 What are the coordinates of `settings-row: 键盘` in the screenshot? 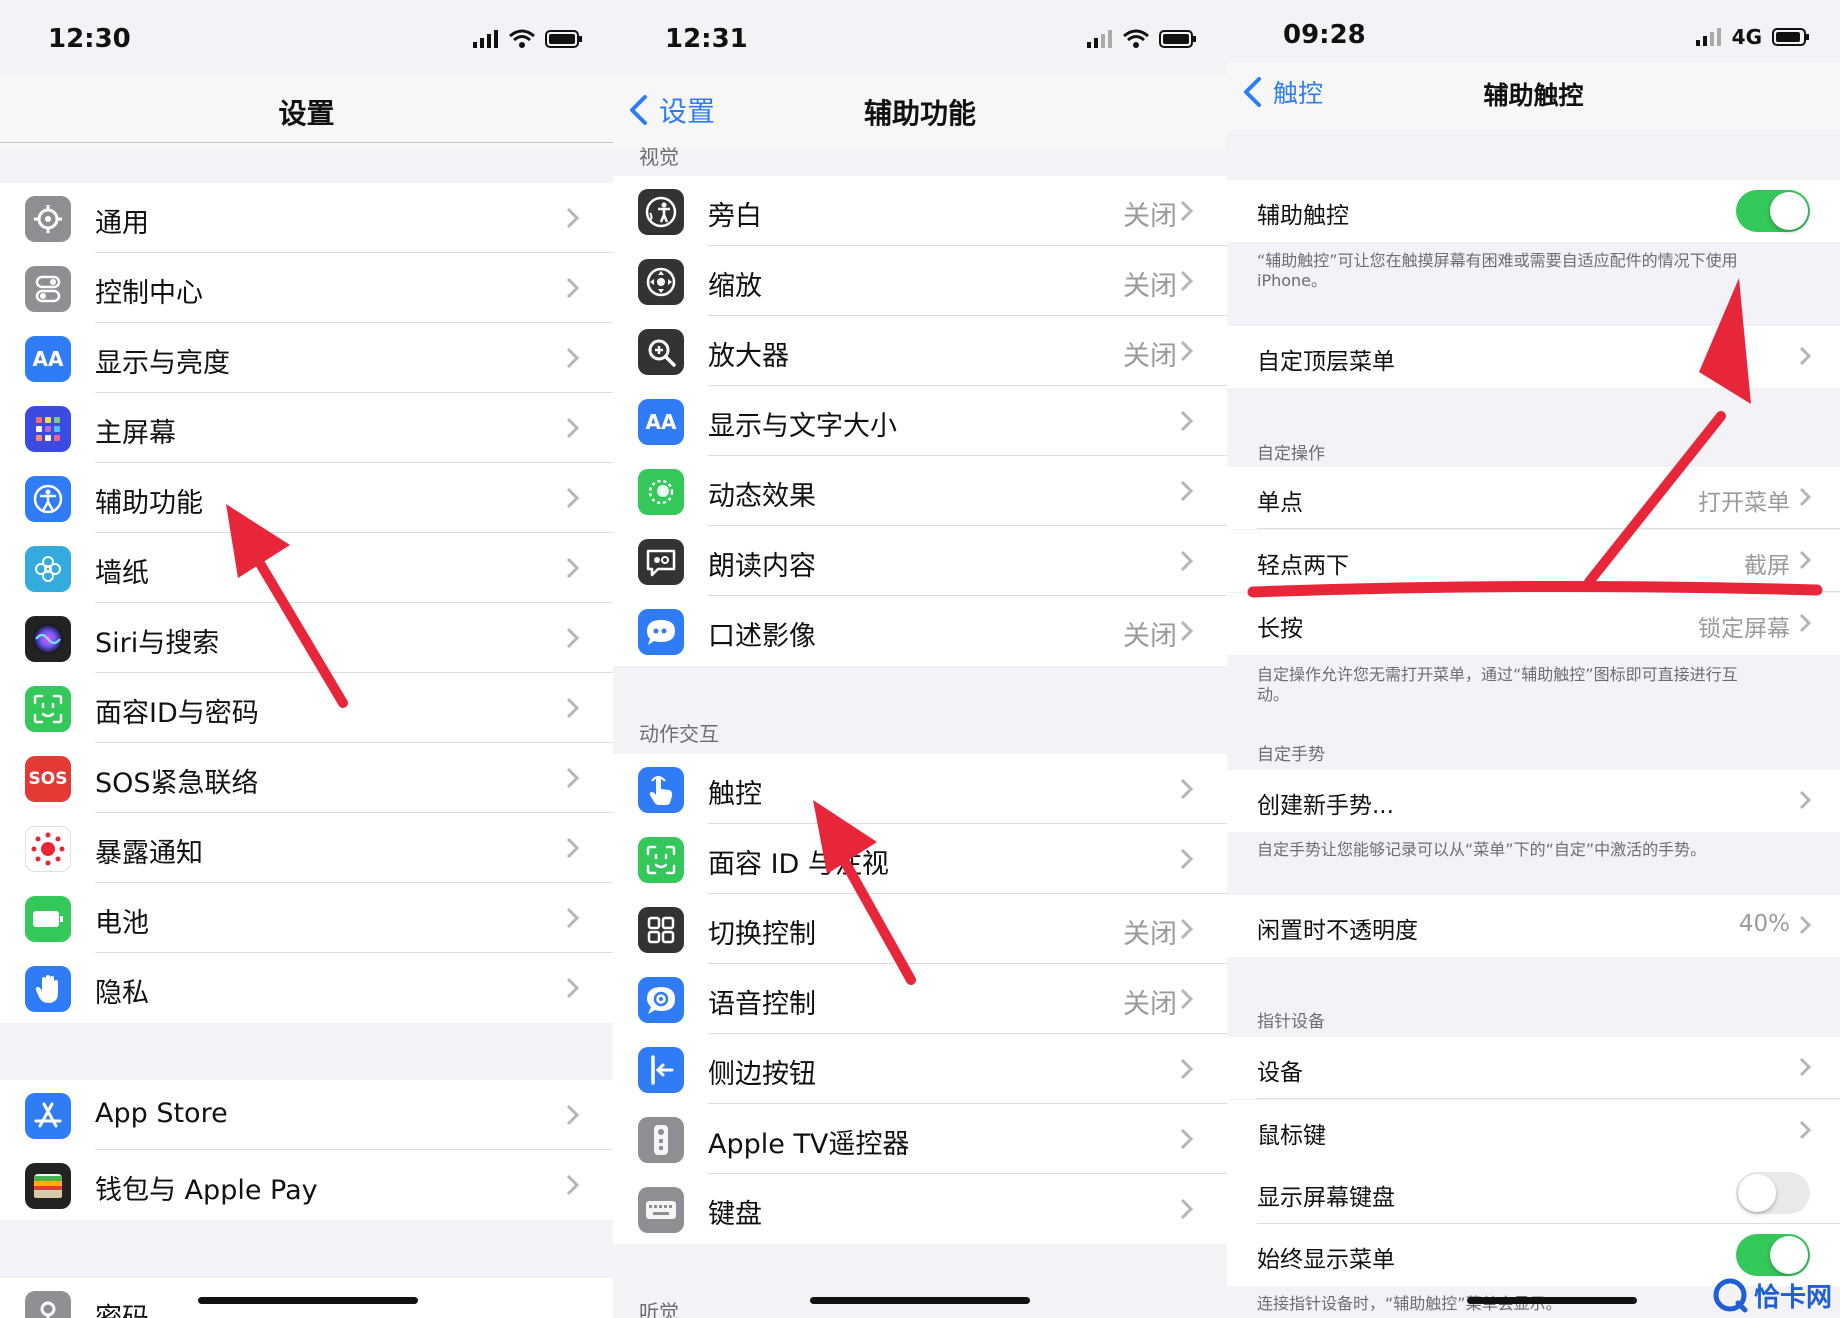 It's located at (920, 1209).